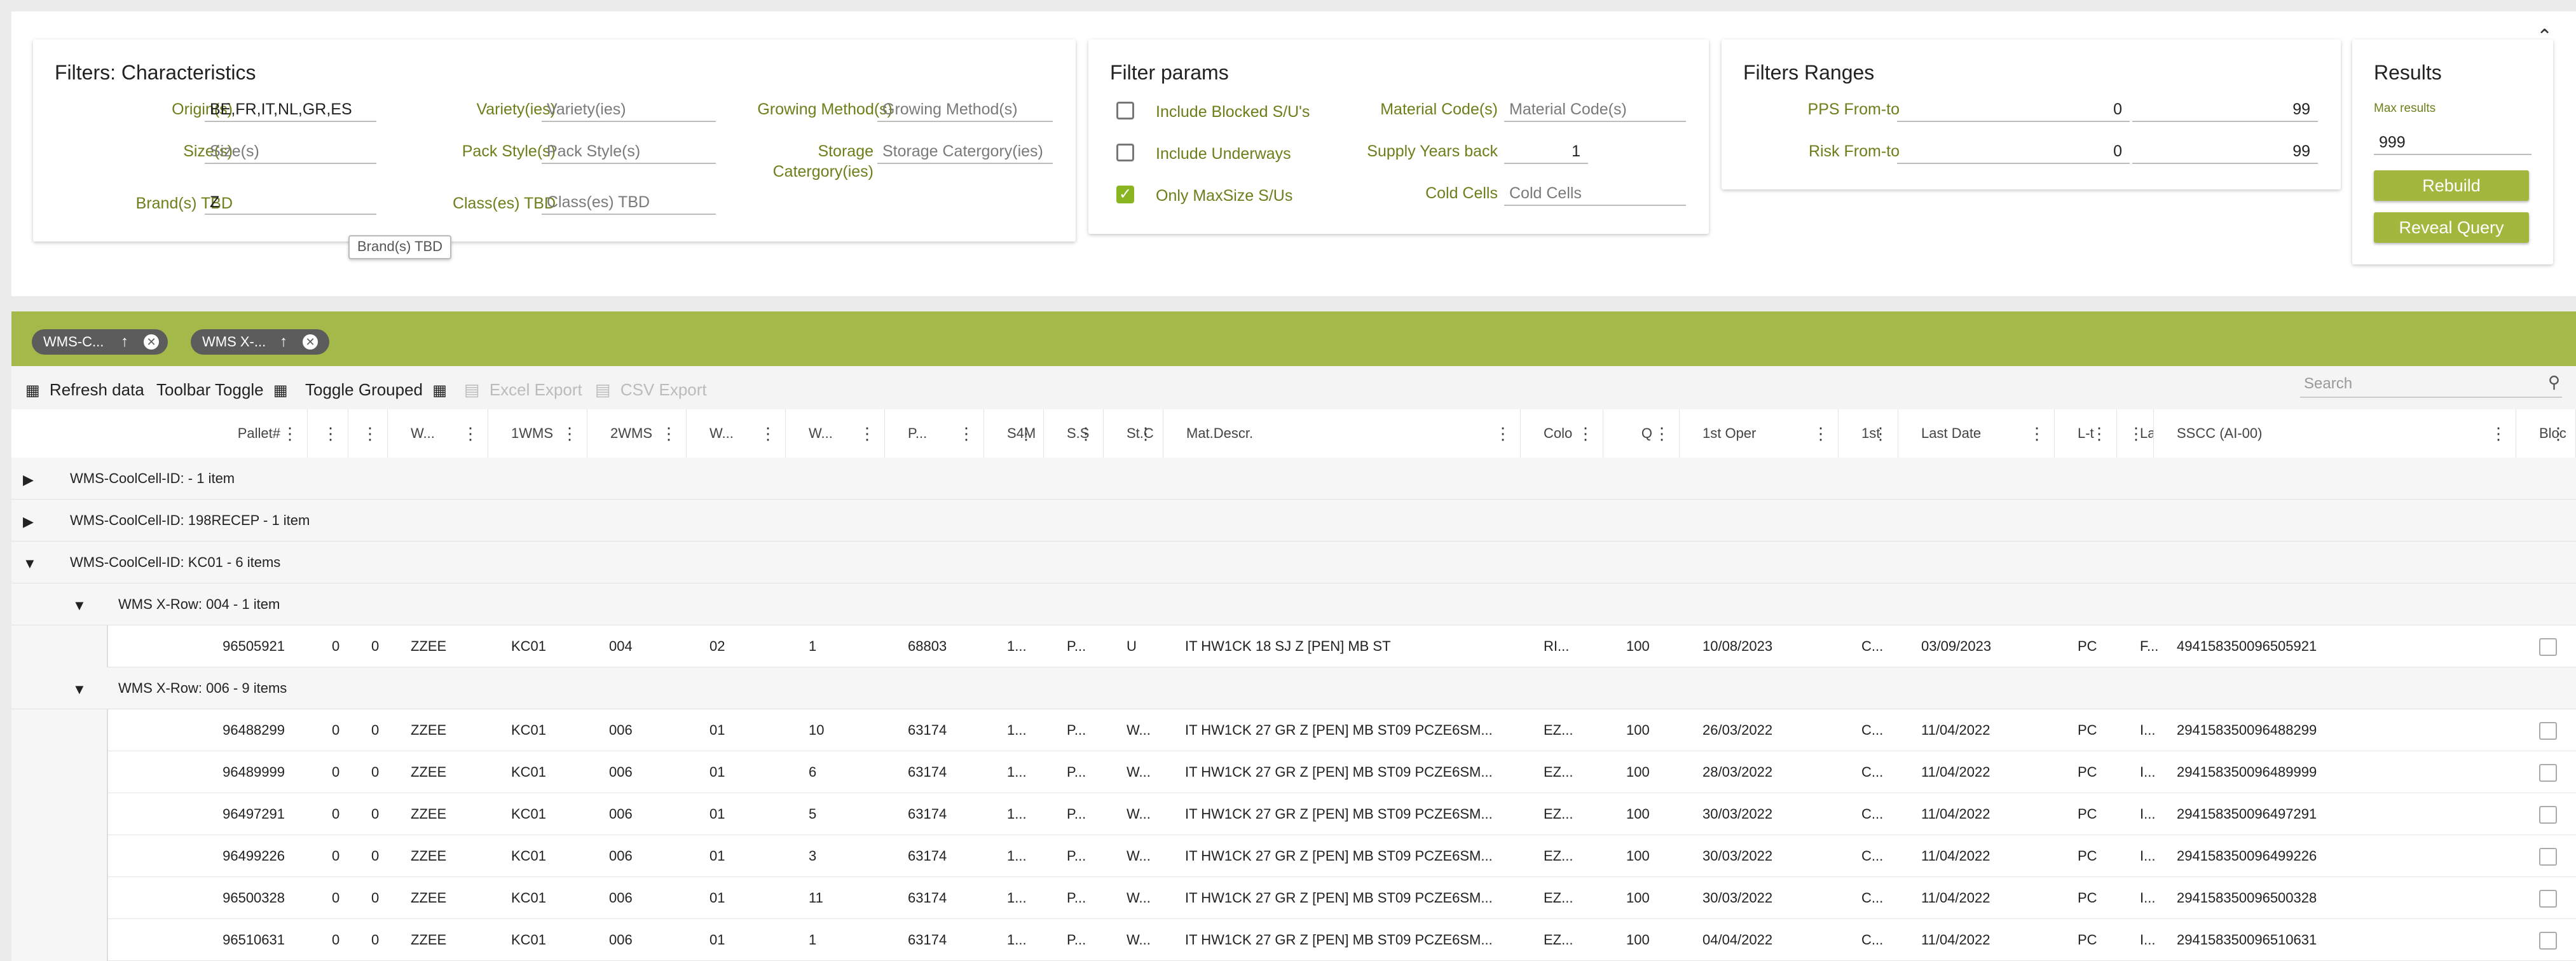 The width and height of the screenshot is (2576, 961). Describe the element at coordinates (1074, 433) in the screenshot. I see `column-header: S.S ⋮` at that location.